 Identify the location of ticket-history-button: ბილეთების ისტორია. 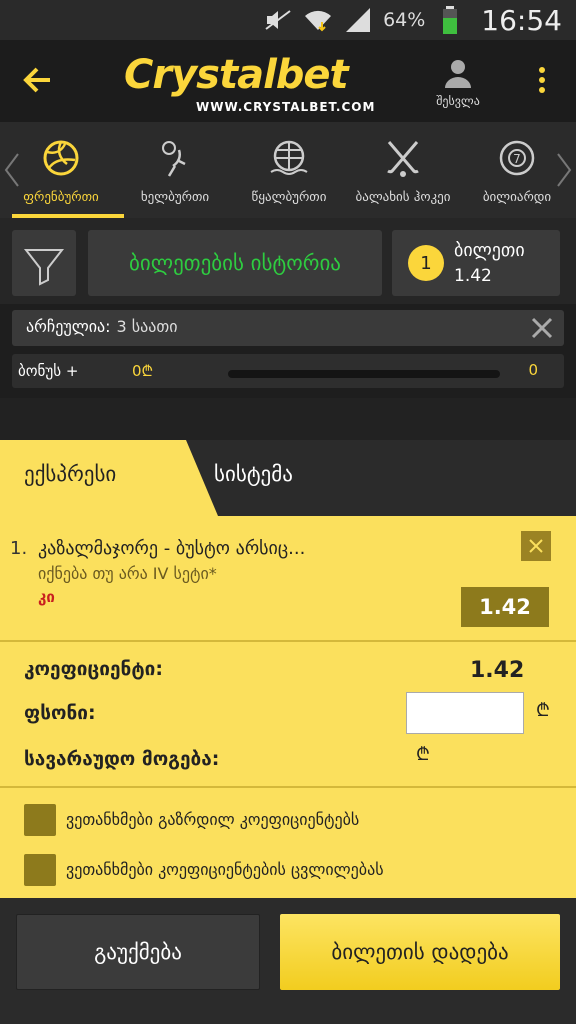
(235, 263).